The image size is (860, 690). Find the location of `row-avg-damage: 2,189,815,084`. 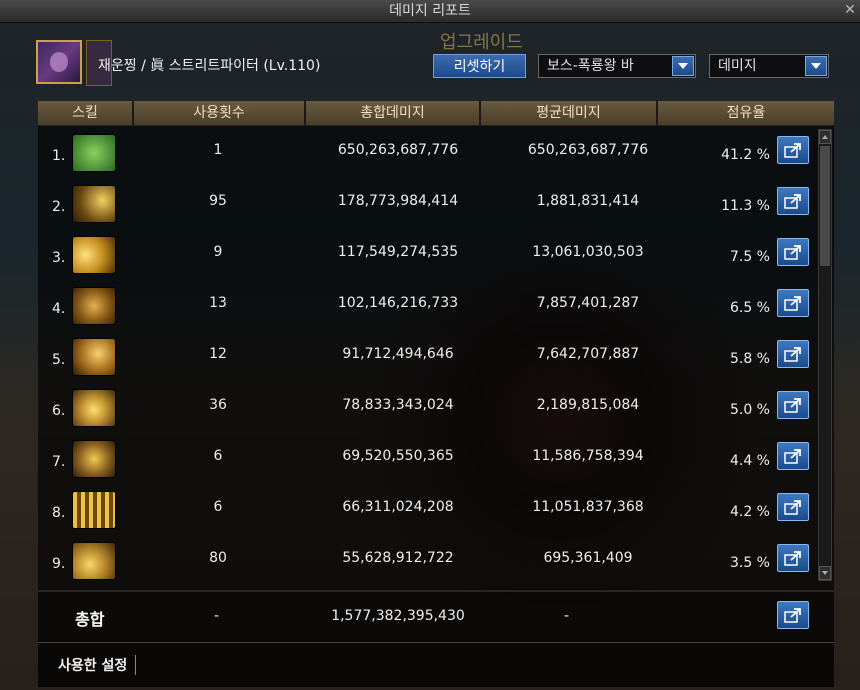

row-avg-damage: 2,189,815,084 is located at coordinates (588, 405).